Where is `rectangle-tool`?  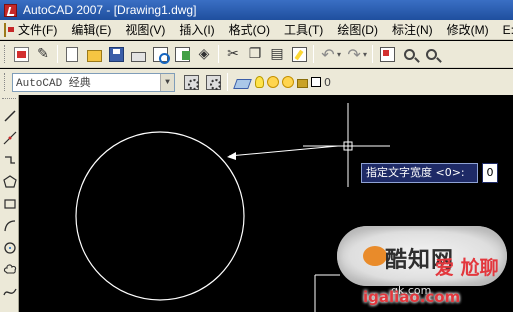 rectangle-tool is located at coordinates (9, 204).